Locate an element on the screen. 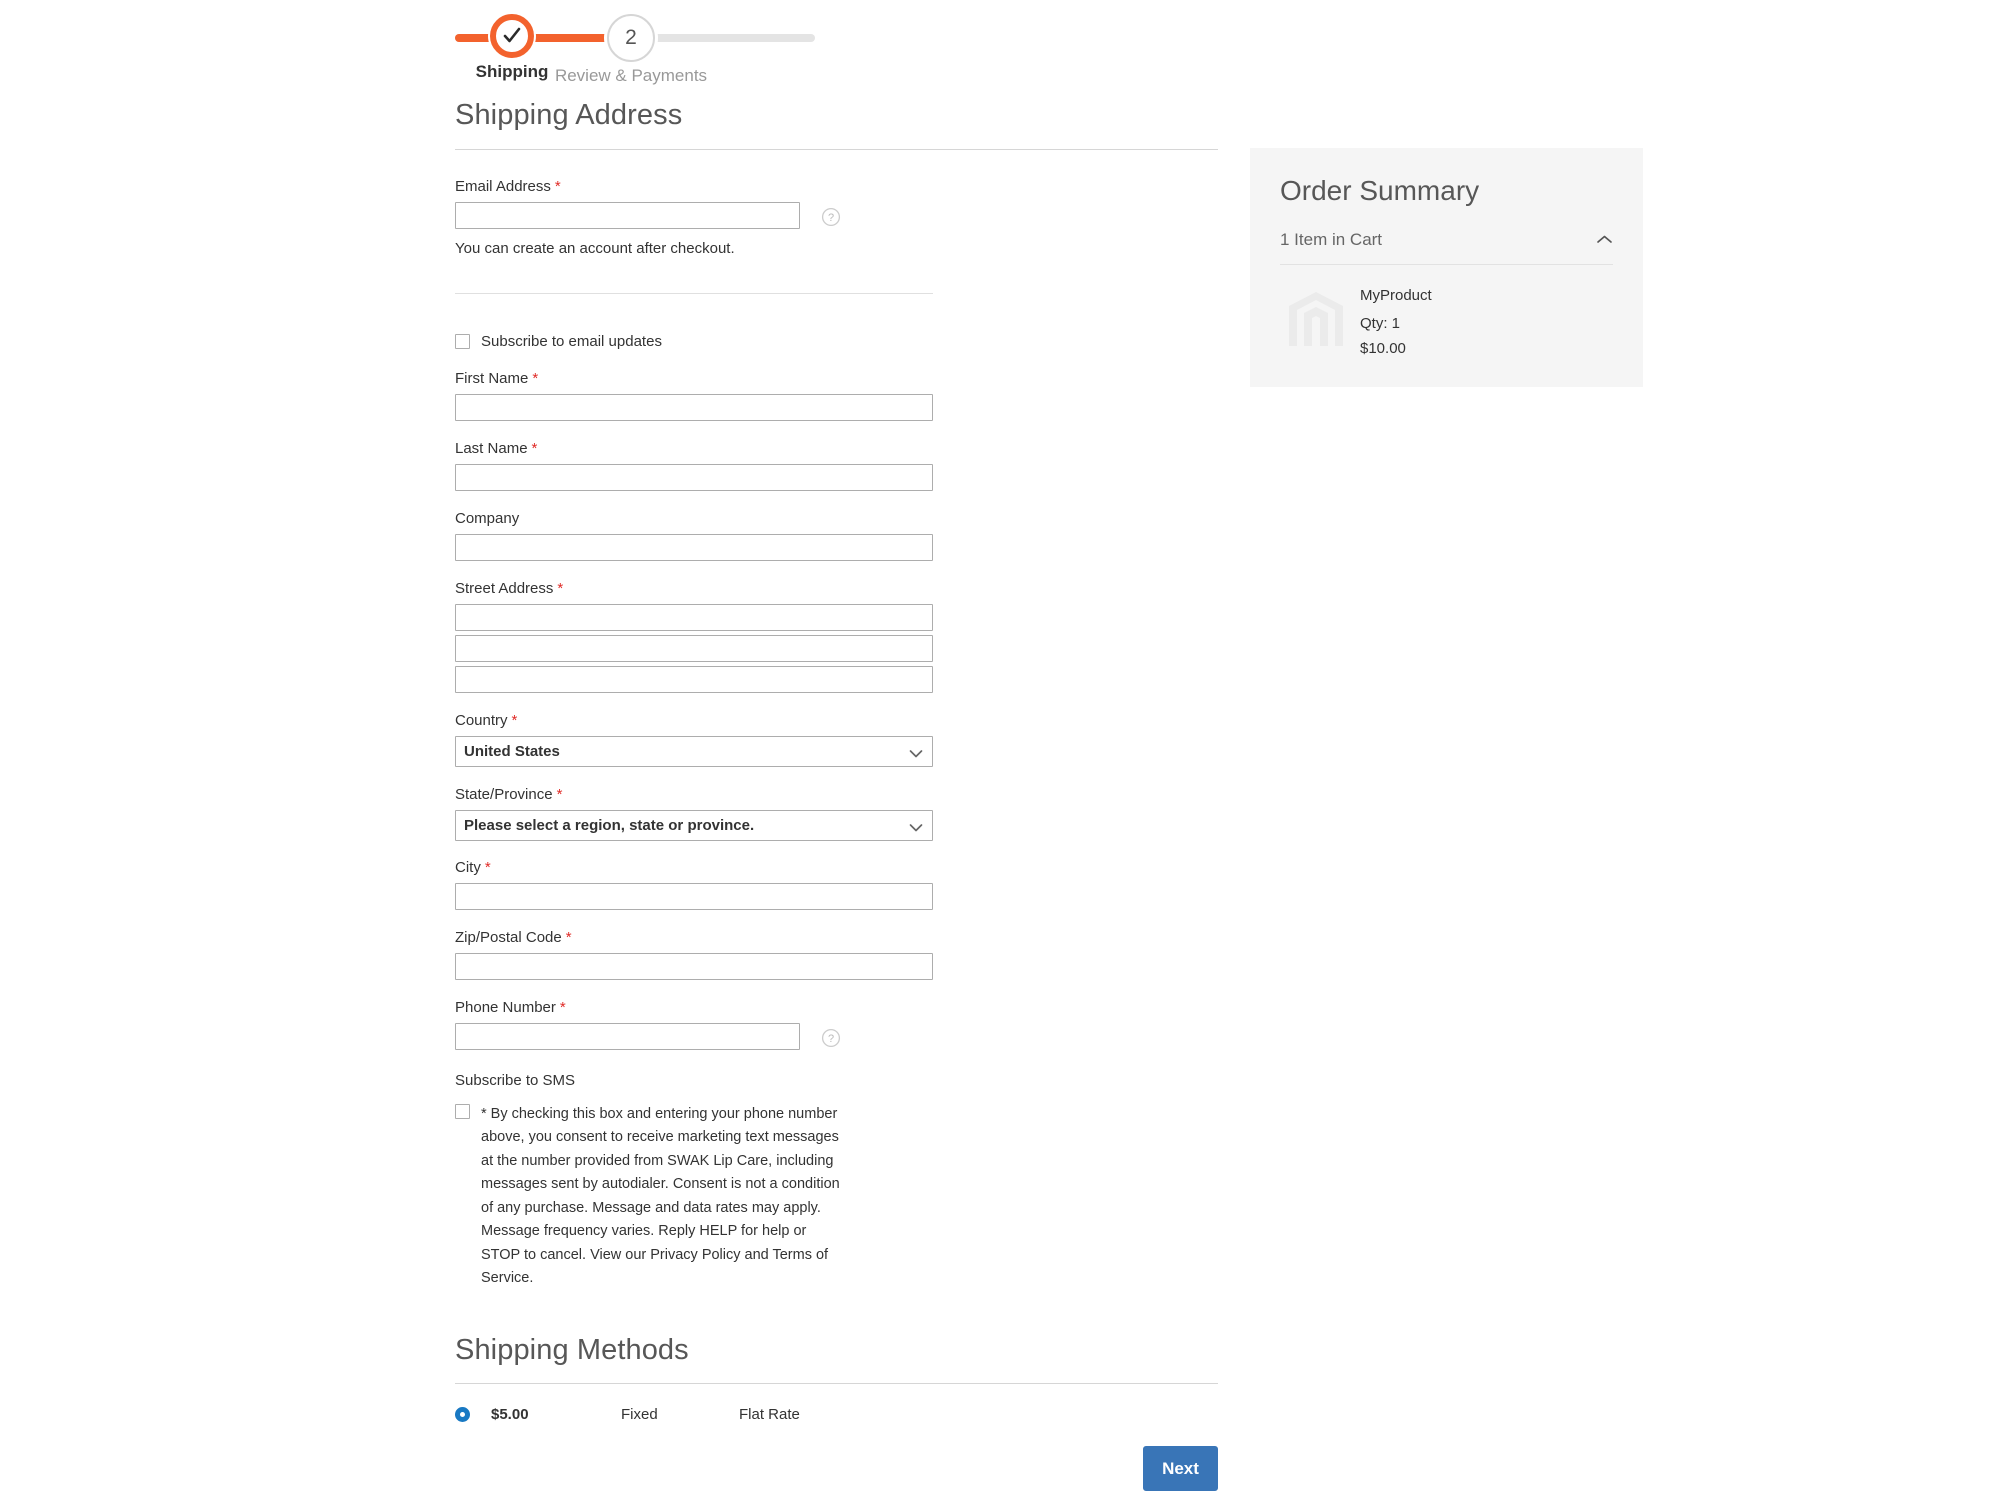 Image resolution: width=1999 pixels, height=1491 pixels. street-address-label: Street Address * is located at coordinates (836, 588).